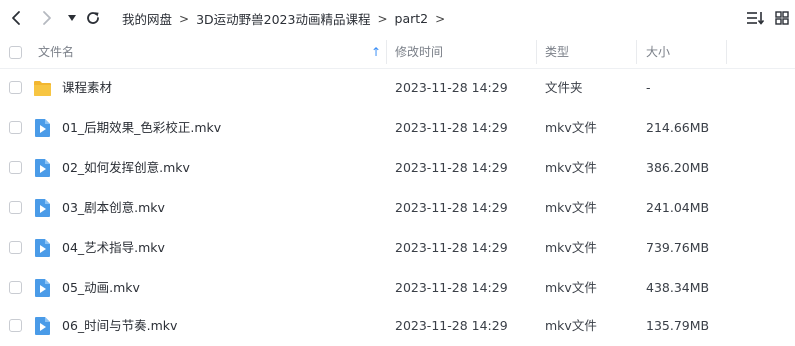 Image resolution: width=795 pixels, height=346 pixels. I want to click on back-button, so click(16, 18).